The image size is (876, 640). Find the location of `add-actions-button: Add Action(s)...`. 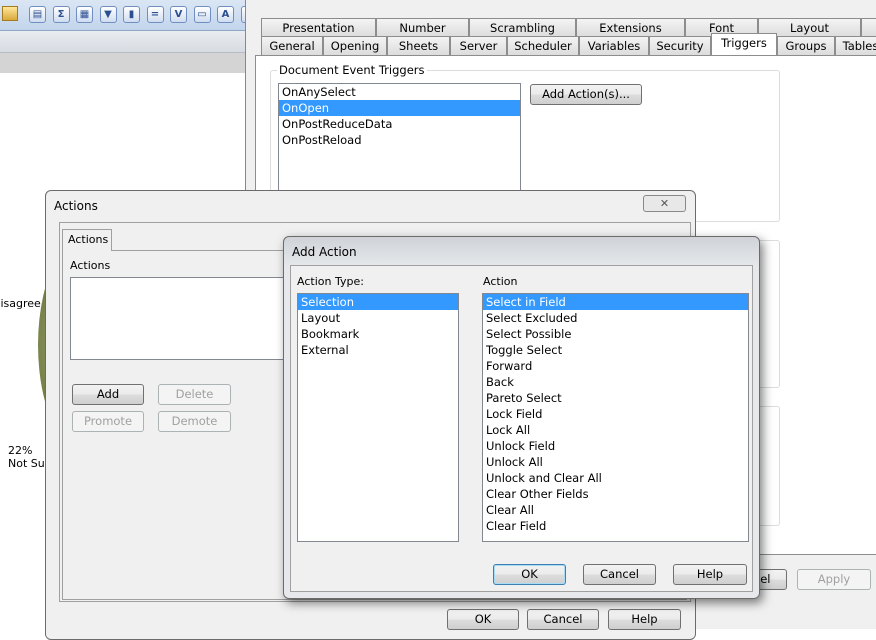

add-actions-button: Add Action(s)... is located at coordinates (586, 94).